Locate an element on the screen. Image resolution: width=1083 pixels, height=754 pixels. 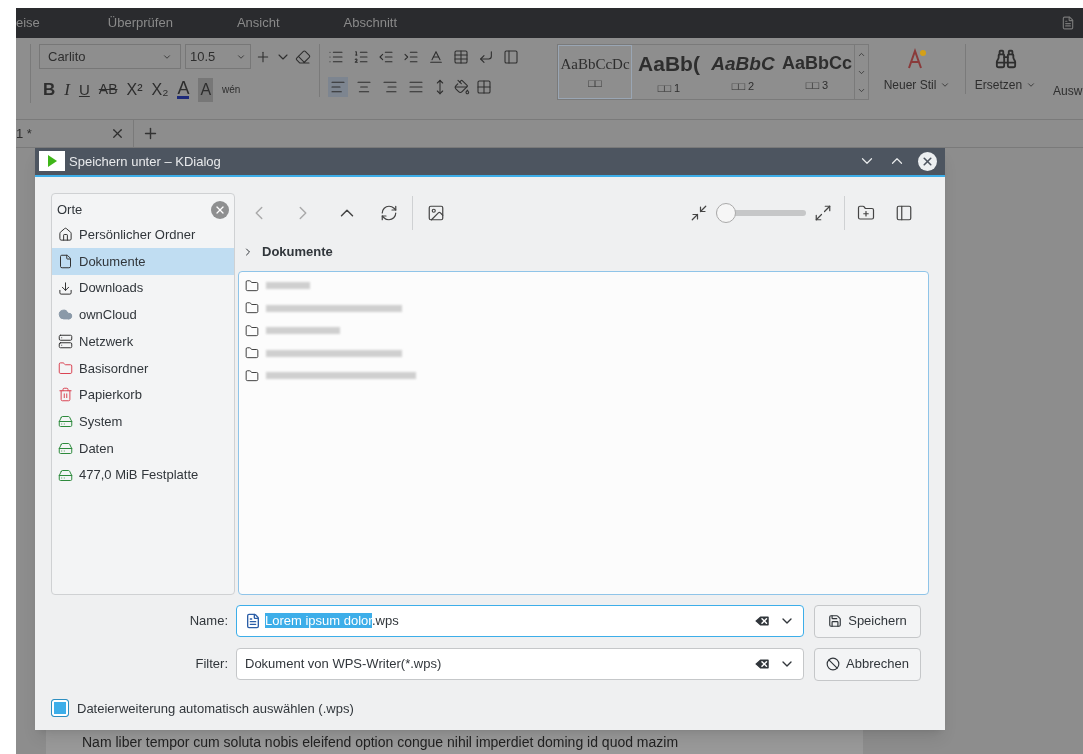
checkbox is located at coordinates (60, 708).